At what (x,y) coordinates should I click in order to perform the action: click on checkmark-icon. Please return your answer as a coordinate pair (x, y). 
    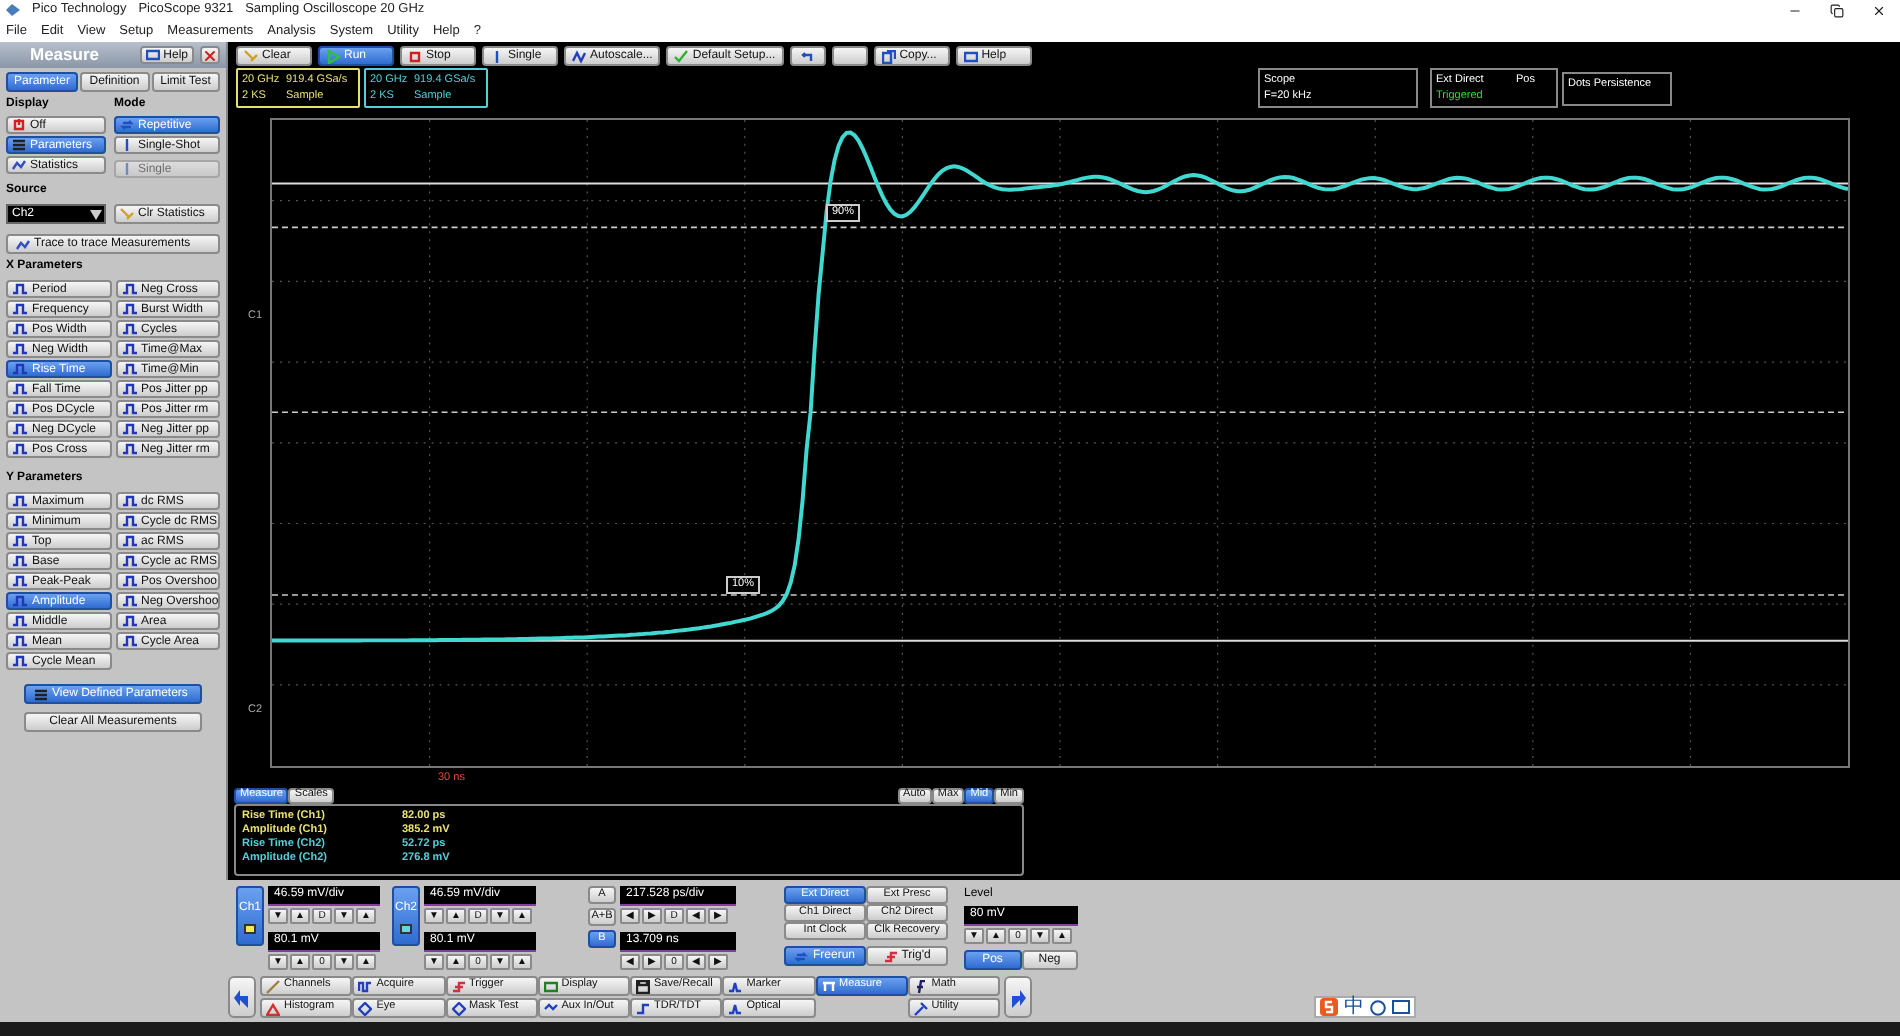
    Looking at the image, I should click on (681, 56).